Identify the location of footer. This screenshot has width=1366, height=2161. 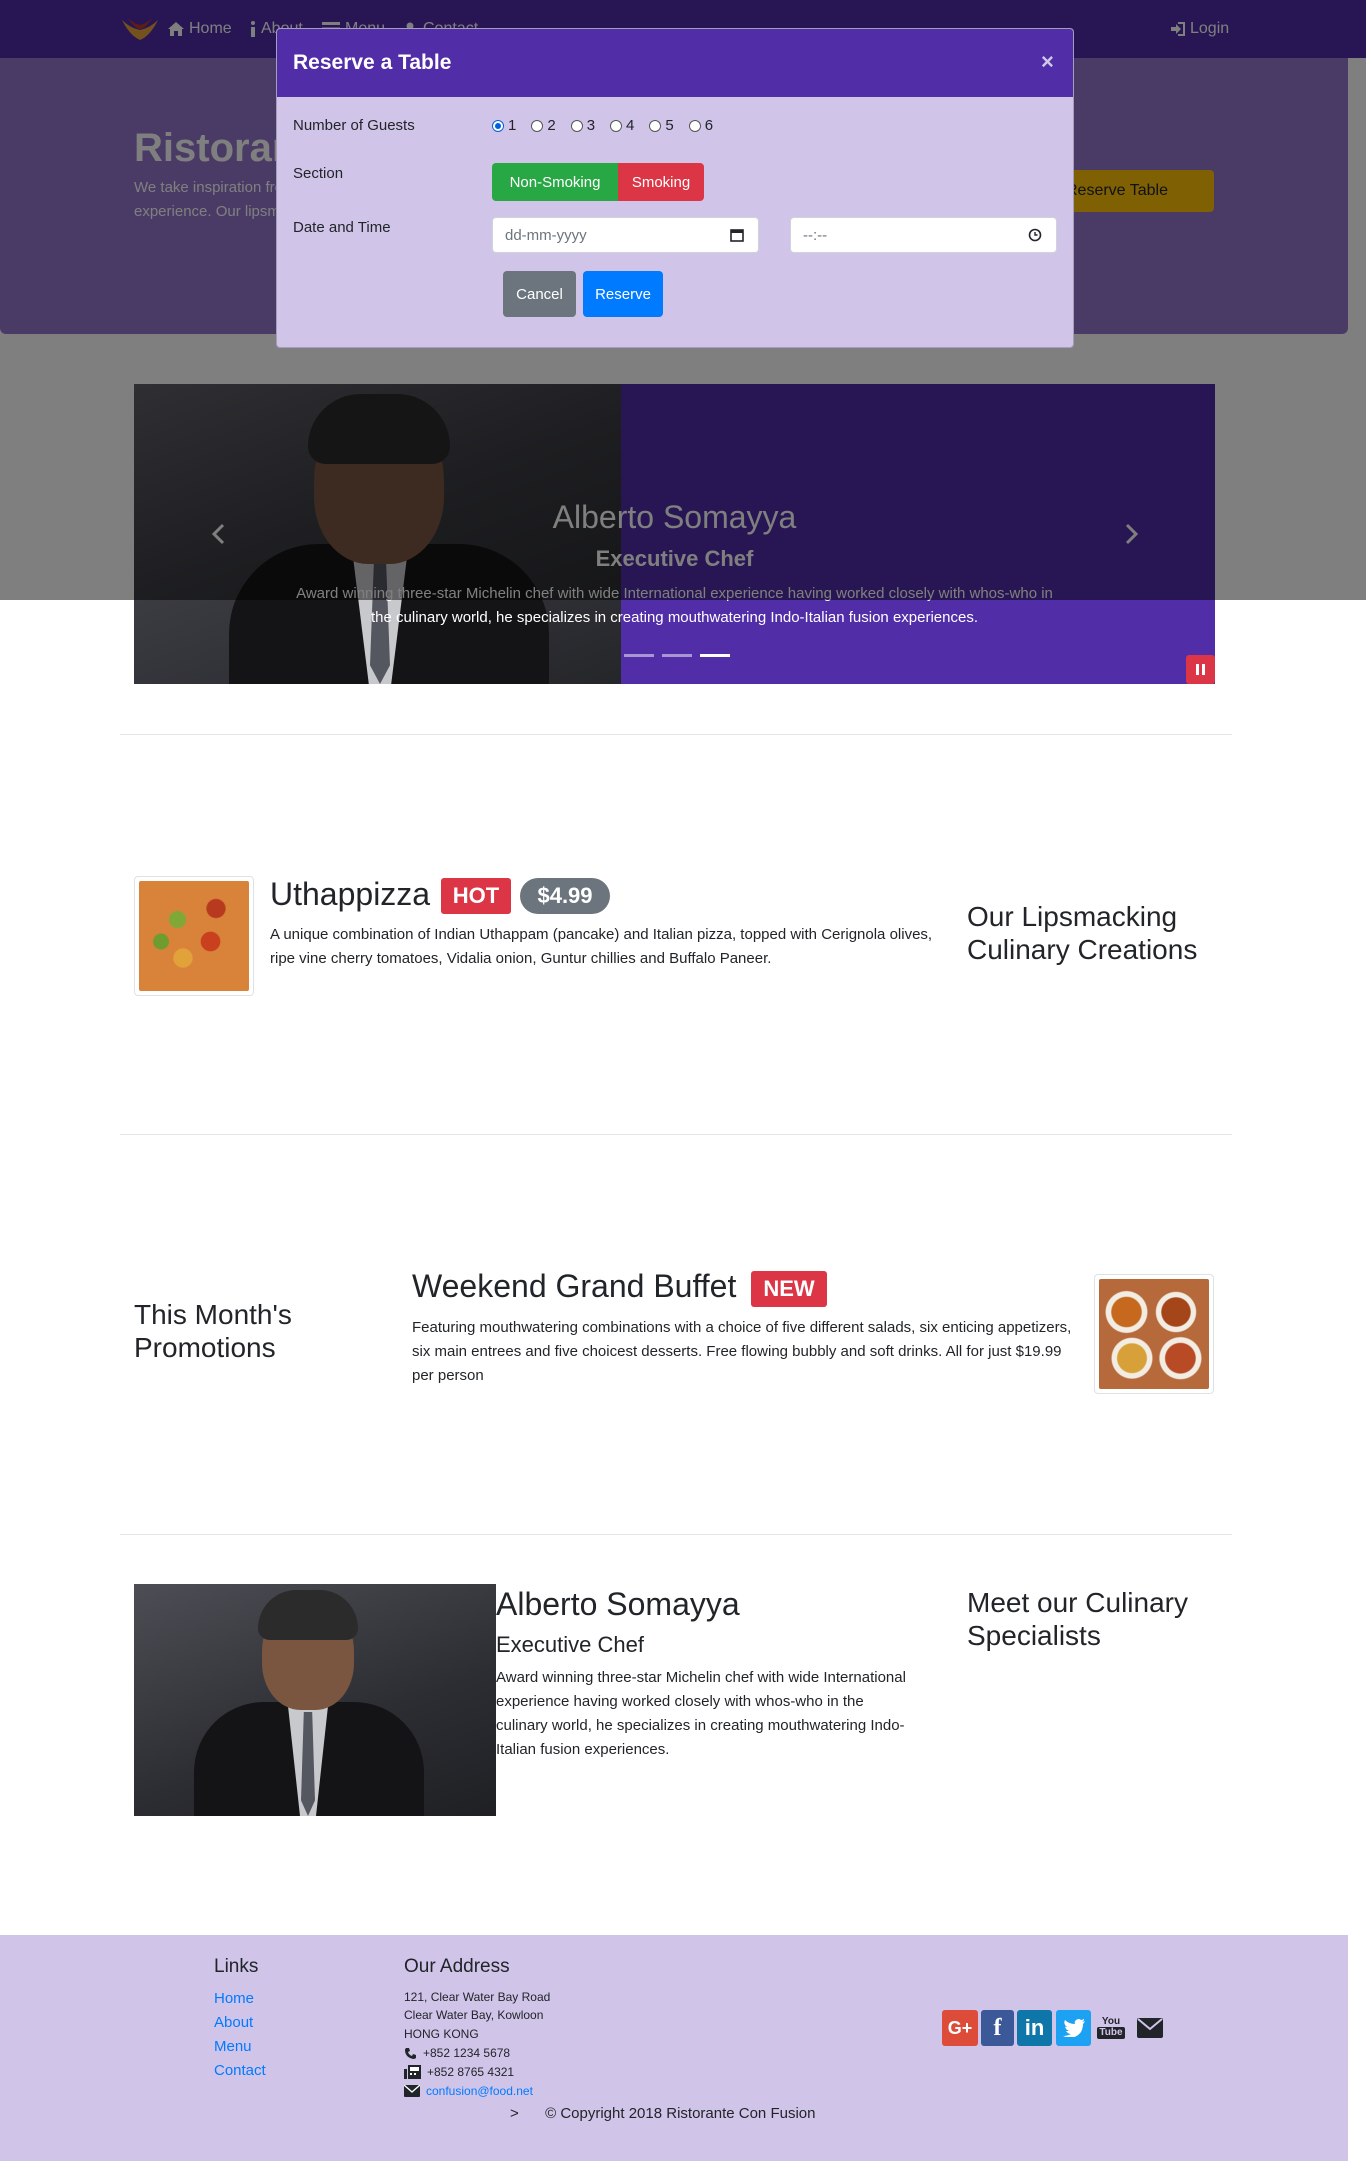
(674, 2048).